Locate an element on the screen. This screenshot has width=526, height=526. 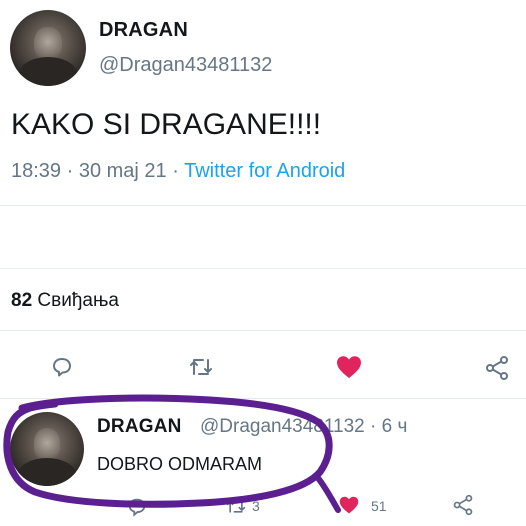
likes-summary: 82 Свиђања is located at coordinates (65, 301).